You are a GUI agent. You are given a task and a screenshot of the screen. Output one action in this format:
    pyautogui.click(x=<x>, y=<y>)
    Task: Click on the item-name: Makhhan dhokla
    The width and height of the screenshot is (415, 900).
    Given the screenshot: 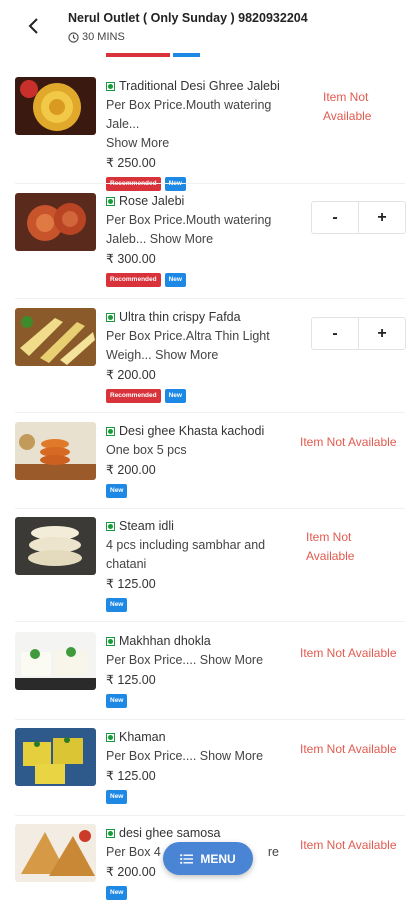 What is the action you would take?
    pyautogui.click(x=165, y=641)
    